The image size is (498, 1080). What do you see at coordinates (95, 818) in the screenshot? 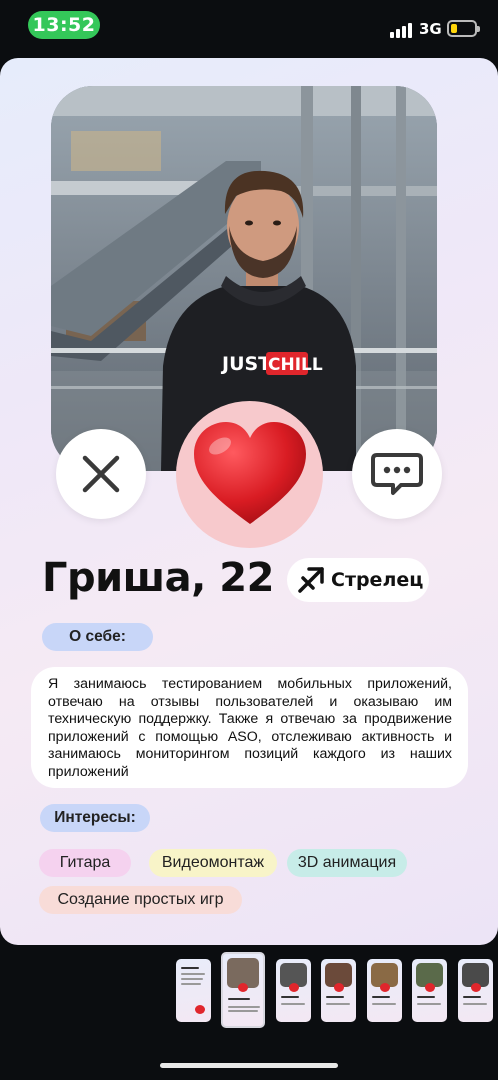
I see `interests-label: Интересы:` at bounding box center [95, 818].